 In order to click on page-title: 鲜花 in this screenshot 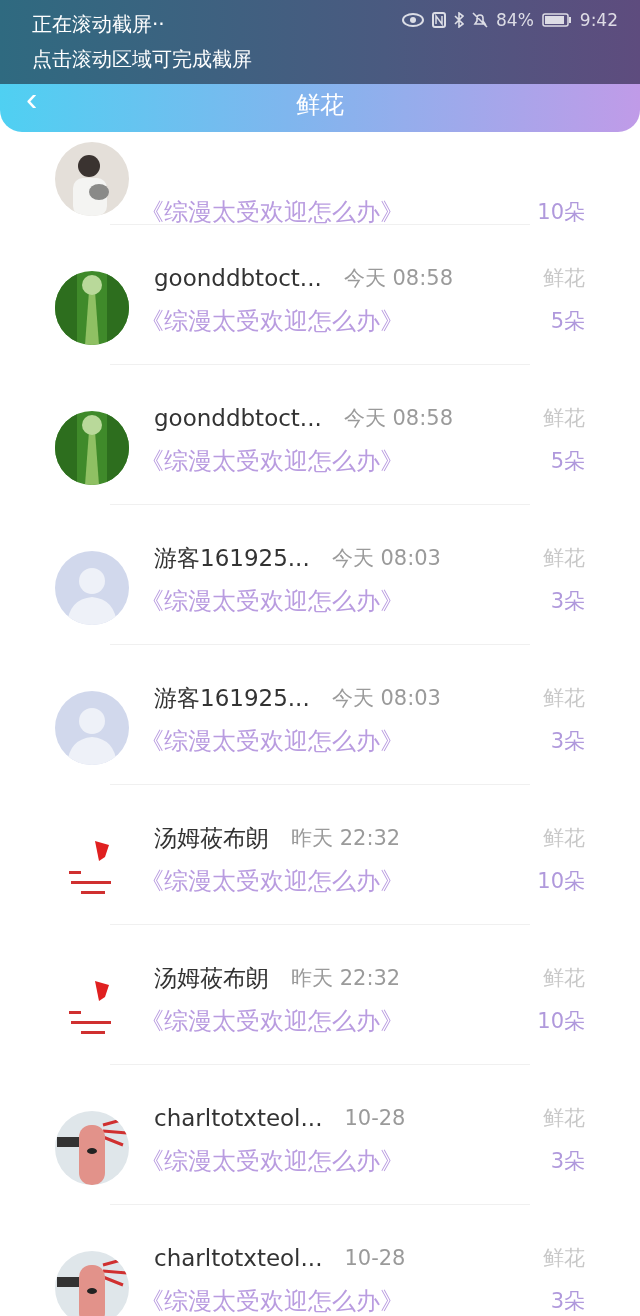, I will do `click(320, 105)`.